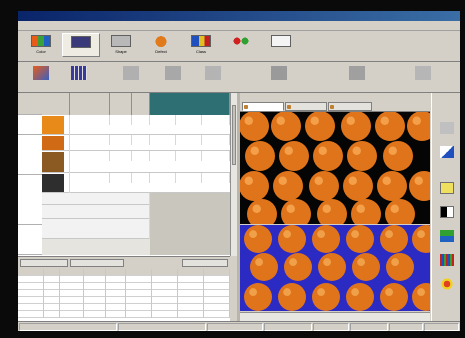 Image resolution: width=465 pixels, height=338 pixels. I want to click on tab-lower-first, so click(44, 263).